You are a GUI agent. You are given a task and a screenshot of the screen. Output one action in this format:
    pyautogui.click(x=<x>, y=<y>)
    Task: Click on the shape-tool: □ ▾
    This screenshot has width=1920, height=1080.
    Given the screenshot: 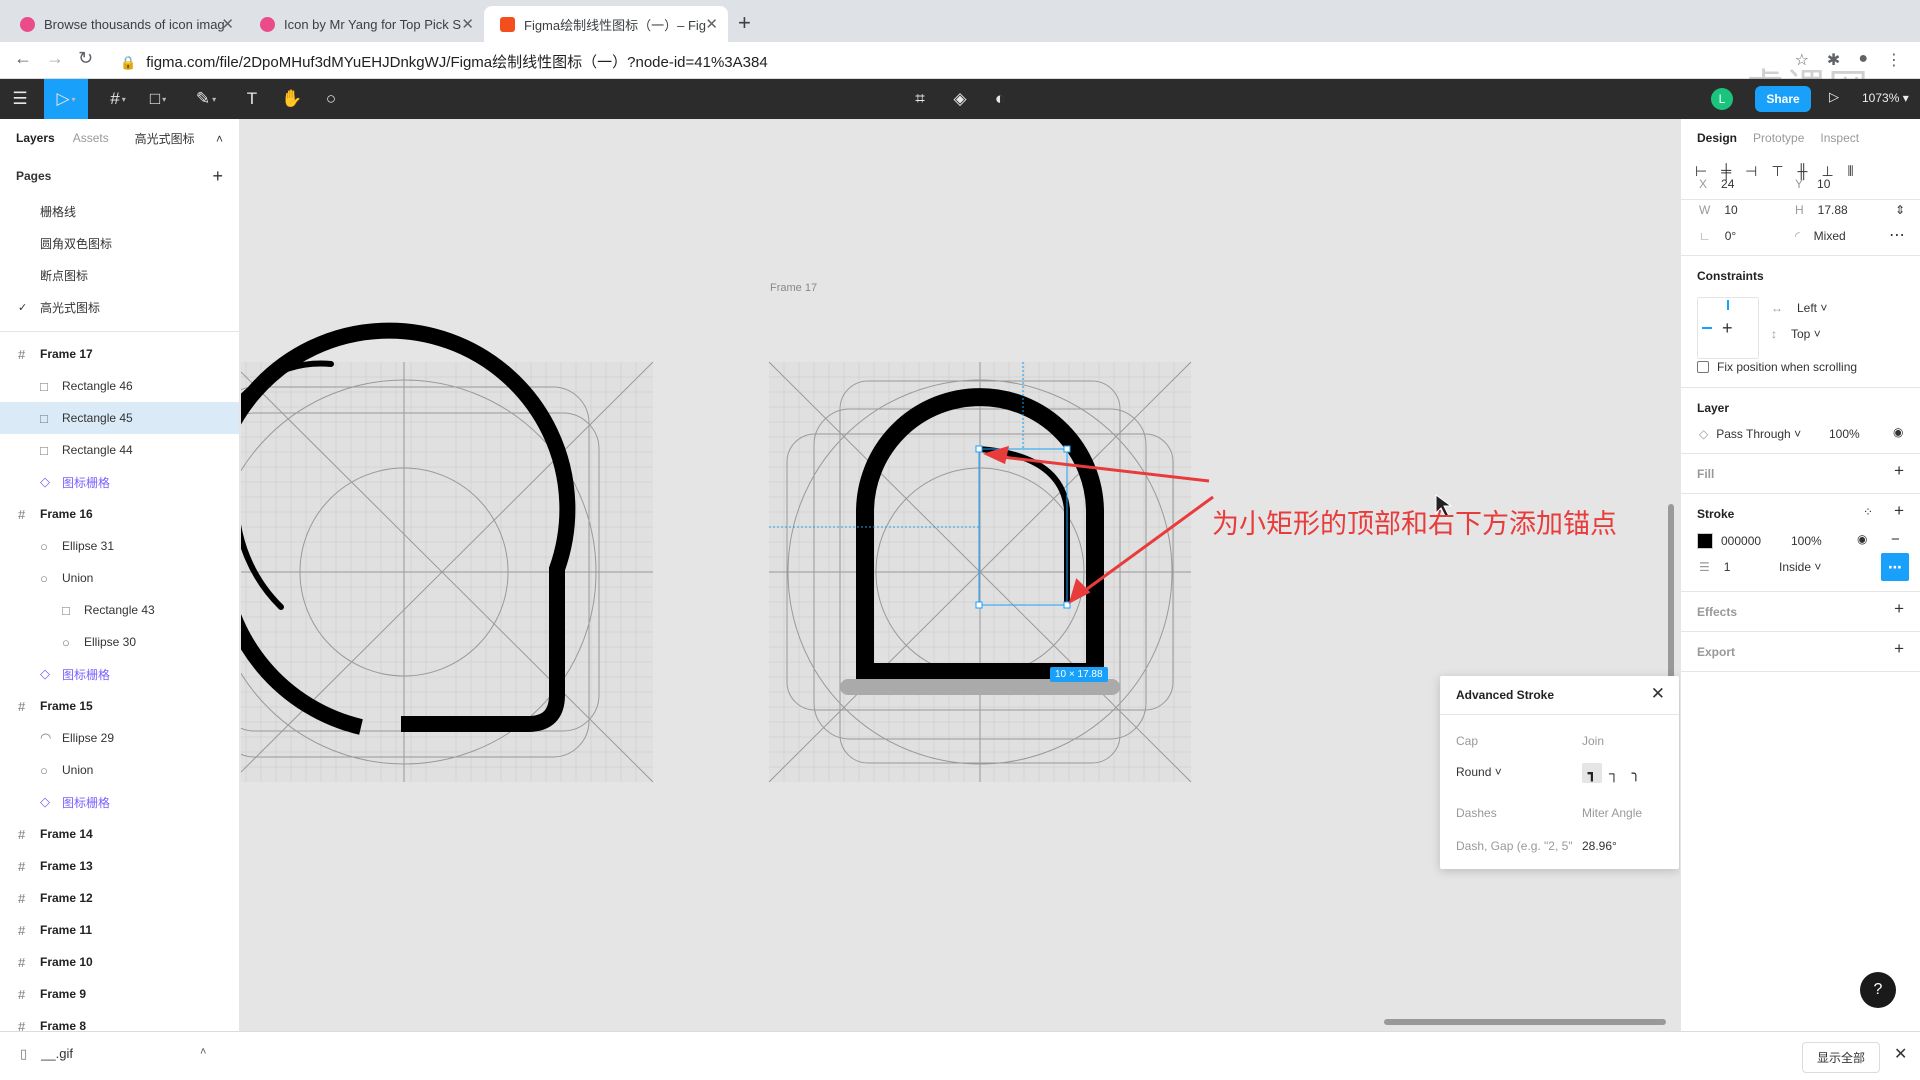 What is the action you would take?
    pyautogui.click(x=158, y=99)
    